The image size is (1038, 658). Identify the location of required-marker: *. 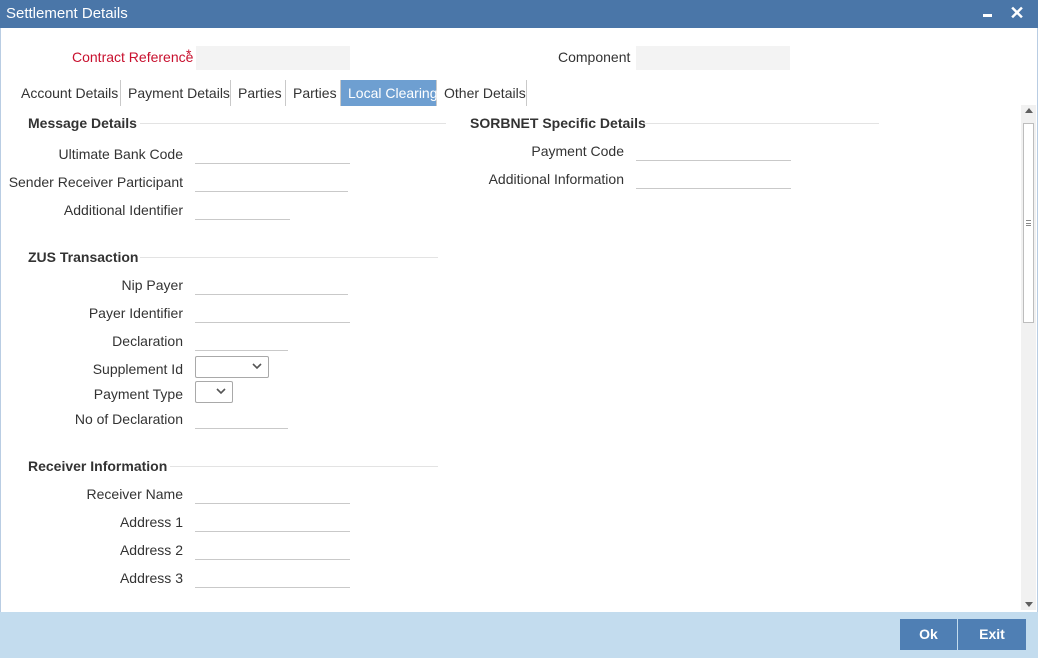
(189, 54).